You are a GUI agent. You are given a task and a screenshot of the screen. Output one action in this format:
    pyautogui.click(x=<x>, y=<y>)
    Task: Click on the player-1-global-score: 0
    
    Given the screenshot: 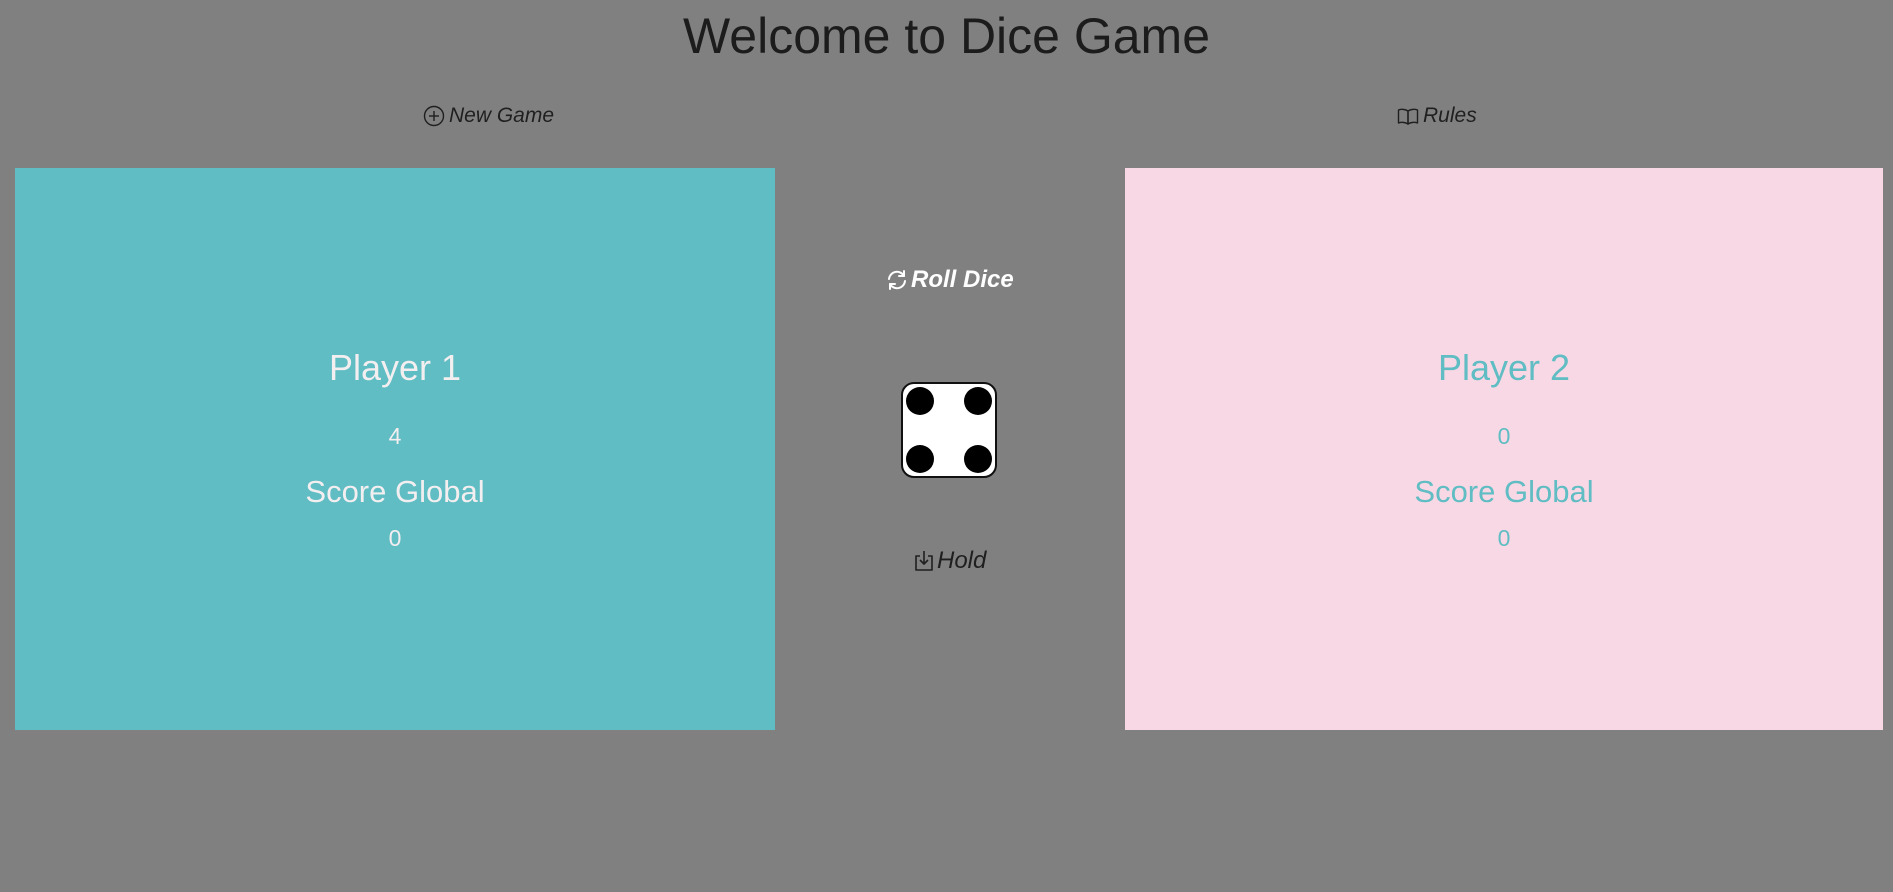 What is the action you would take?
    pyautogui.click(x=395, y=538)
    